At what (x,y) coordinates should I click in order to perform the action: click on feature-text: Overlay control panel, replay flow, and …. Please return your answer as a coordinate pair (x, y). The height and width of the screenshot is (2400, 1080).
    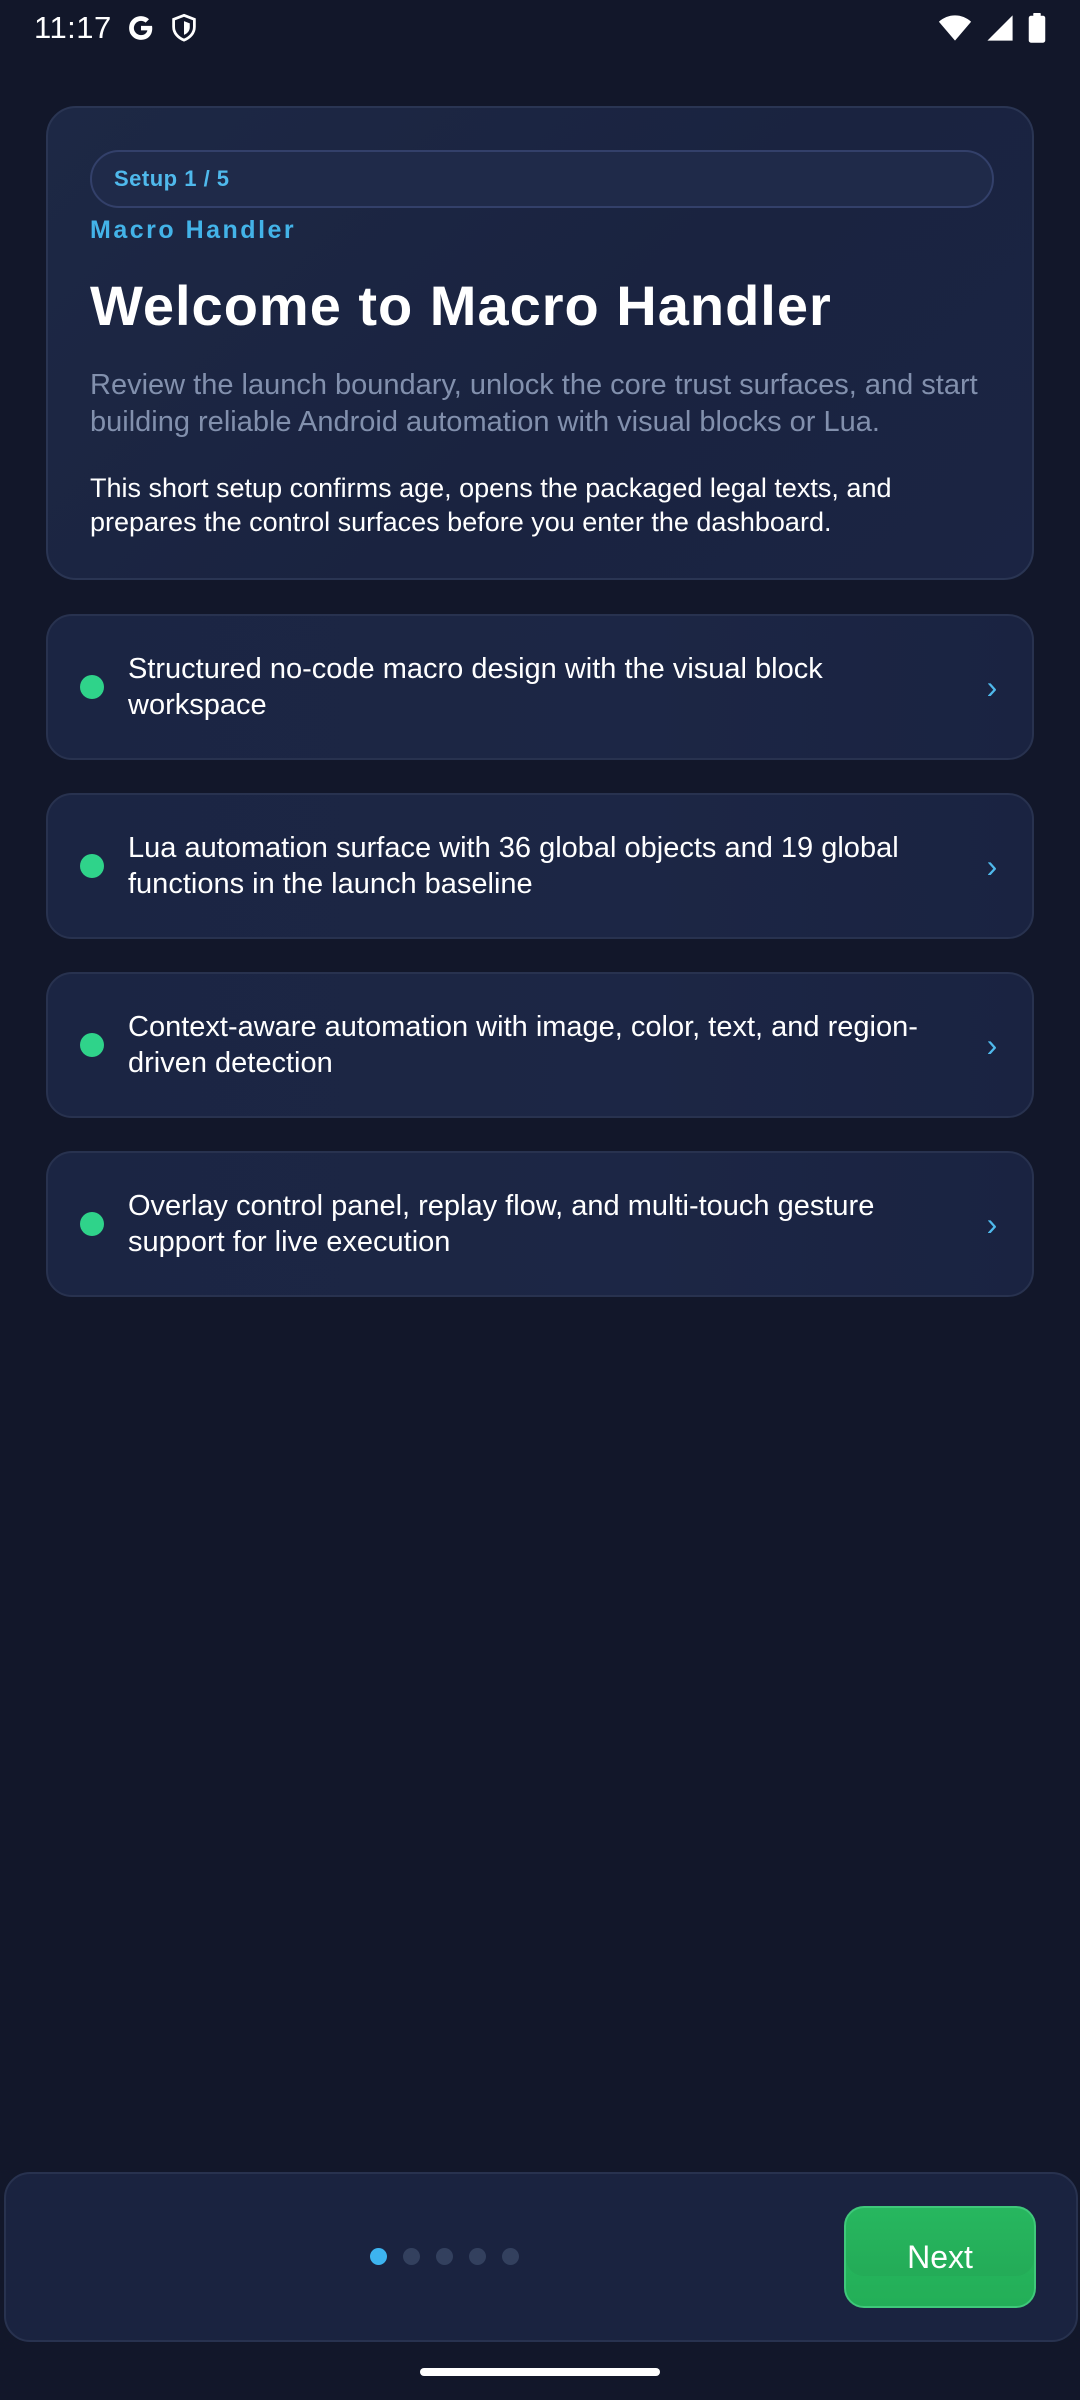
    Looking at the image, I should click on (501, 1224).